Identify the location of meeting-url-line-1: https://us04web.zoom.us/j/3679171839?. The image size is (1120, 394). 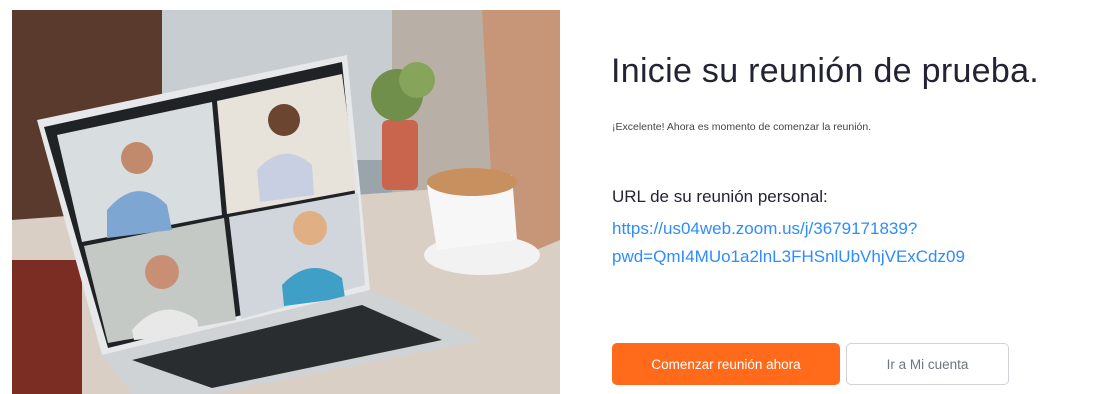
(765, 228).